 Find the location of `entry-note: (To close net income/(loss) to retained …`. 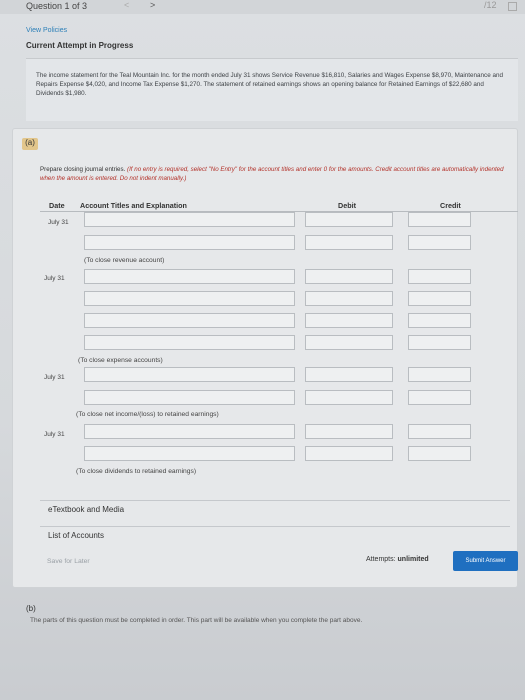

entry-note: (To close net income/(loss) to retained … is located at coordinates (147, 414).